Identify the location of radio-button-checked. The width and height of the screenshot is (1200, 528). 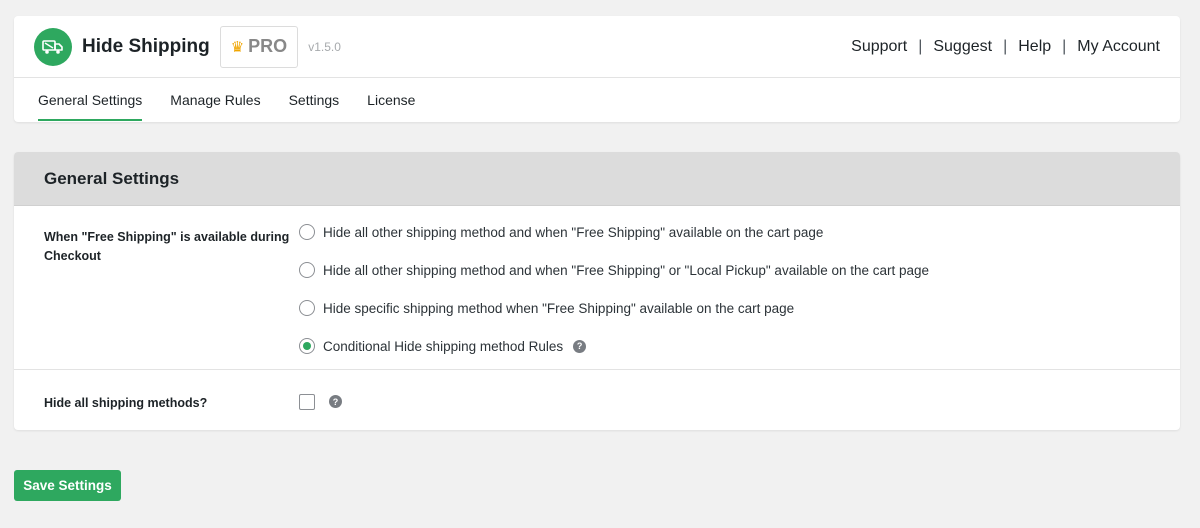
(307, 346).